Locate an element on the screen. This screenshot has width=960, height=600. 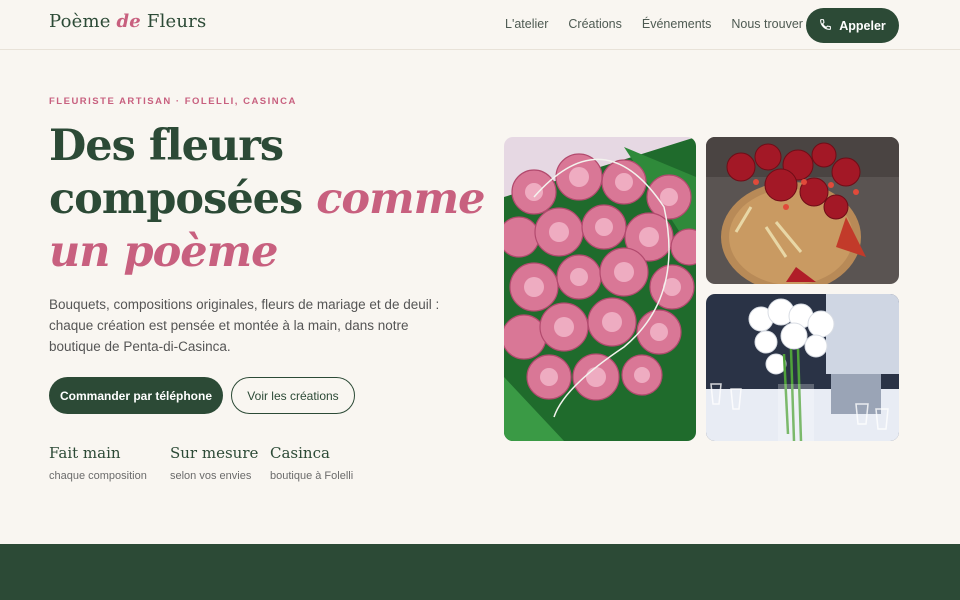
feature-title: Fait main is located at coordinates (85, 453).